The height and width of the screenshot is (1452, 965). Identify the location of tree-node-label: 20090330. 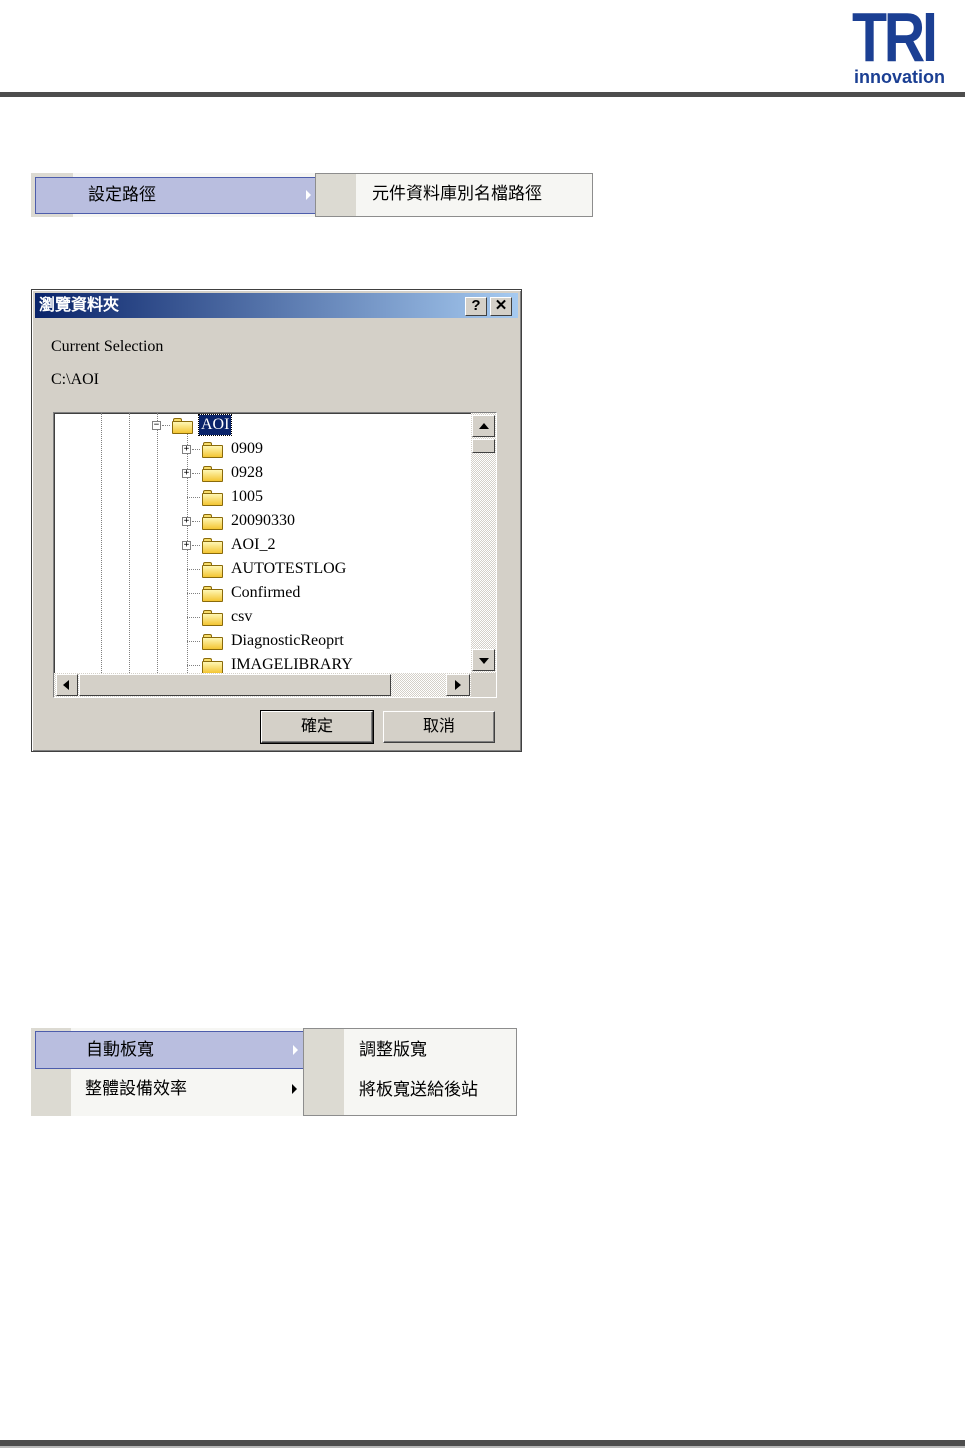
(263, 520).